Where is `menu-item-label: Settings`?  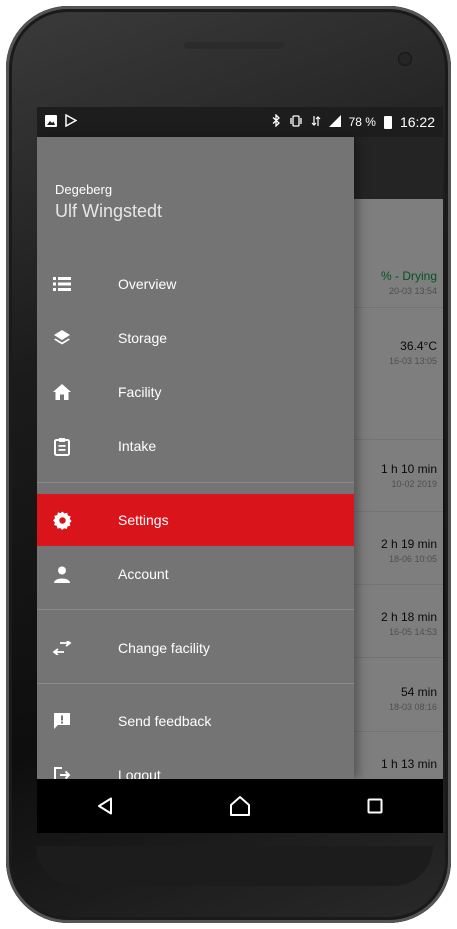
menu-item-label: Settings is located at coordinates (143, 520).